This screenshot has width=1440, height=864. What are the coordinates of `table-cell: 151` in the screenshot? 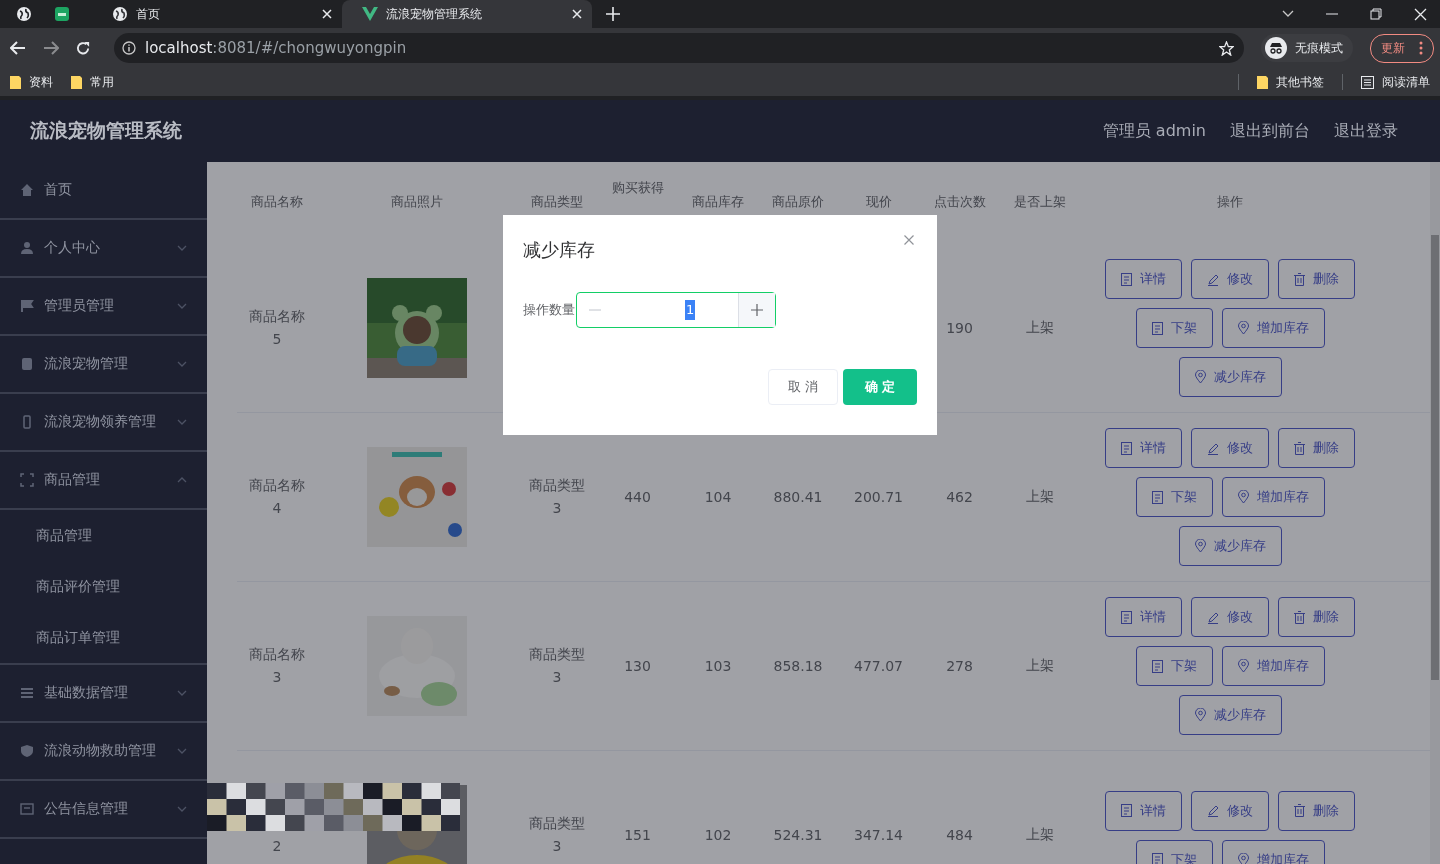 It's located at (637, 835).